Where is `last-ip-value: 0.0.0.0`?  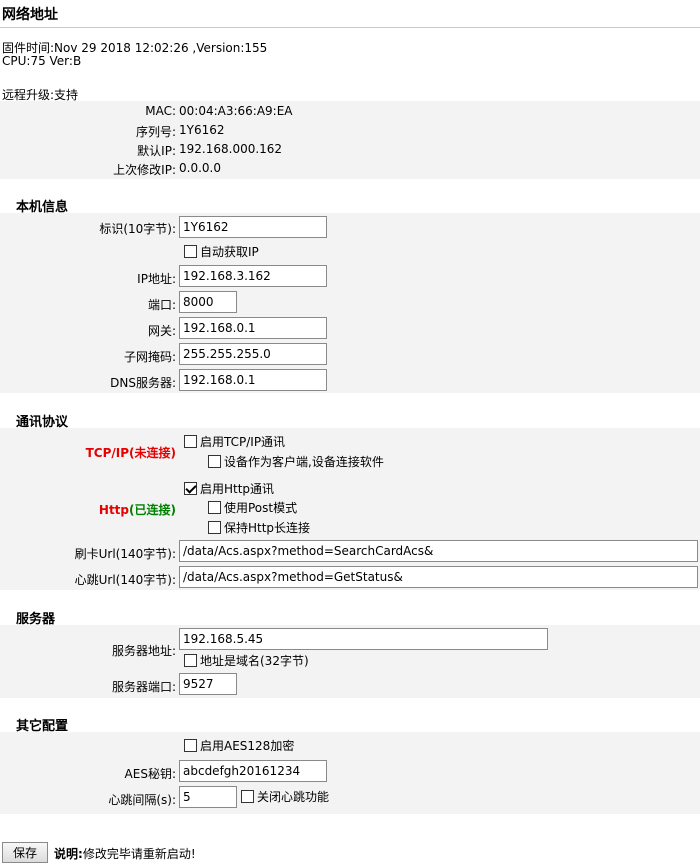
last-ip-value: 0.0.0.0 is located at coordinates (200, 168).